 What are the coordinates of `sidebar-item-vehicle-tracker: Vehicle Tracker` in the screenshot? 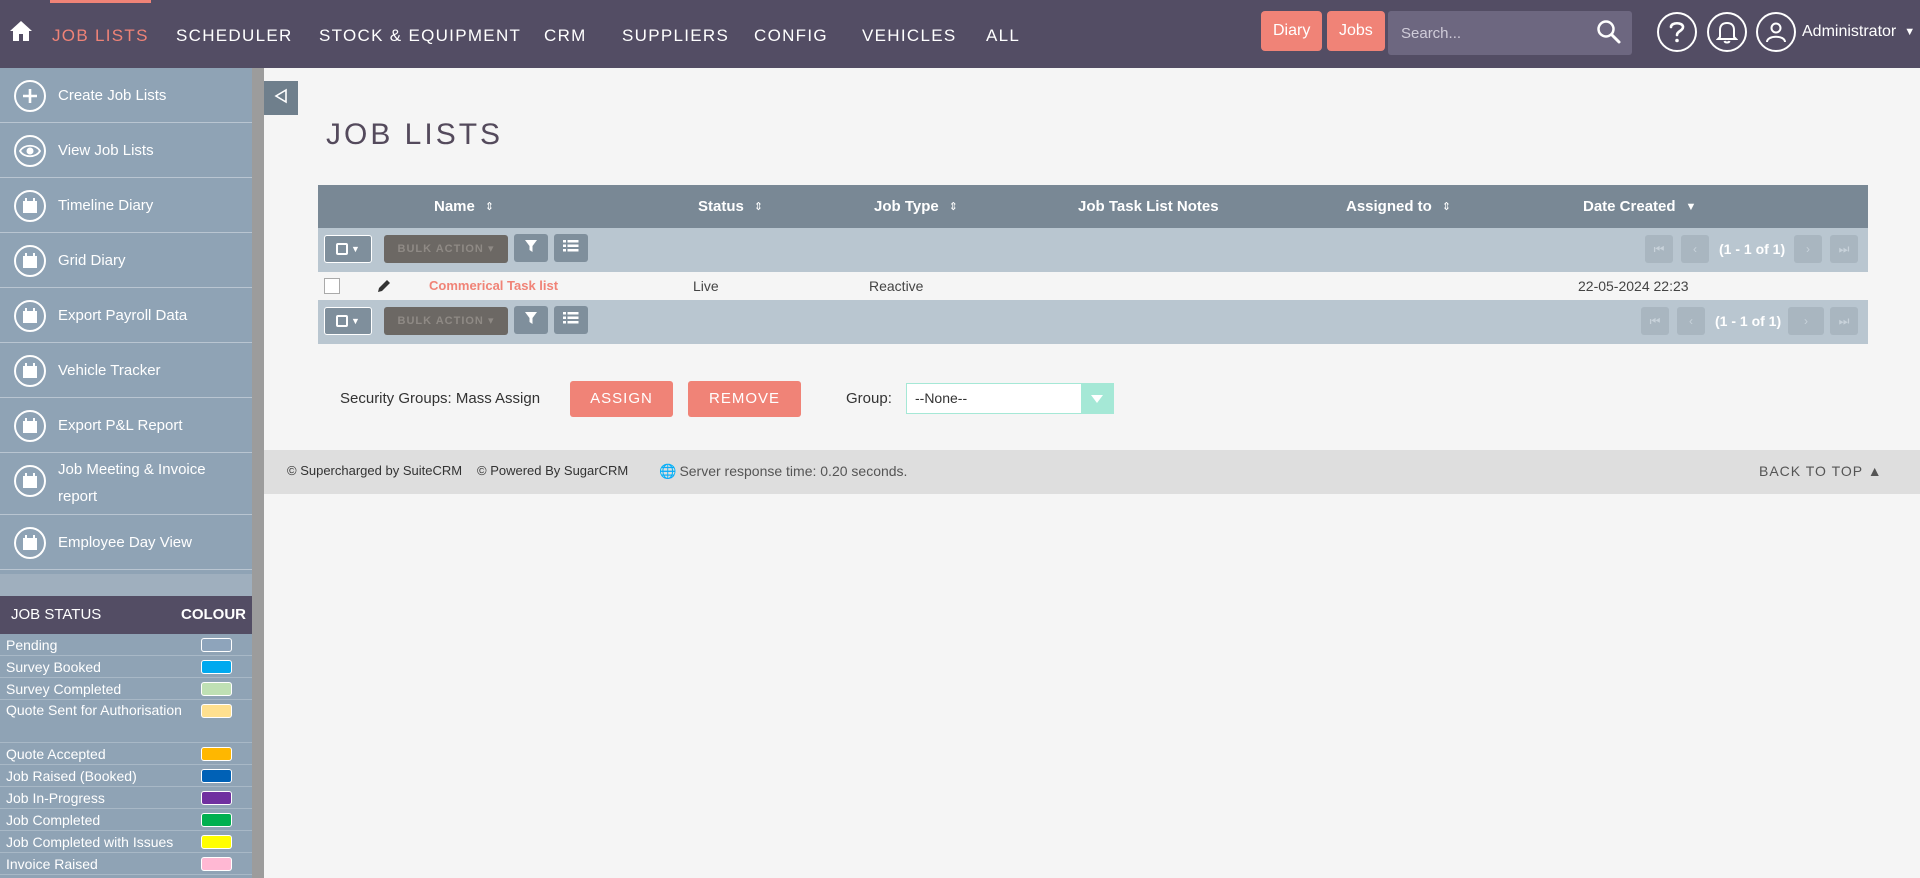 It's located at (126, 370).